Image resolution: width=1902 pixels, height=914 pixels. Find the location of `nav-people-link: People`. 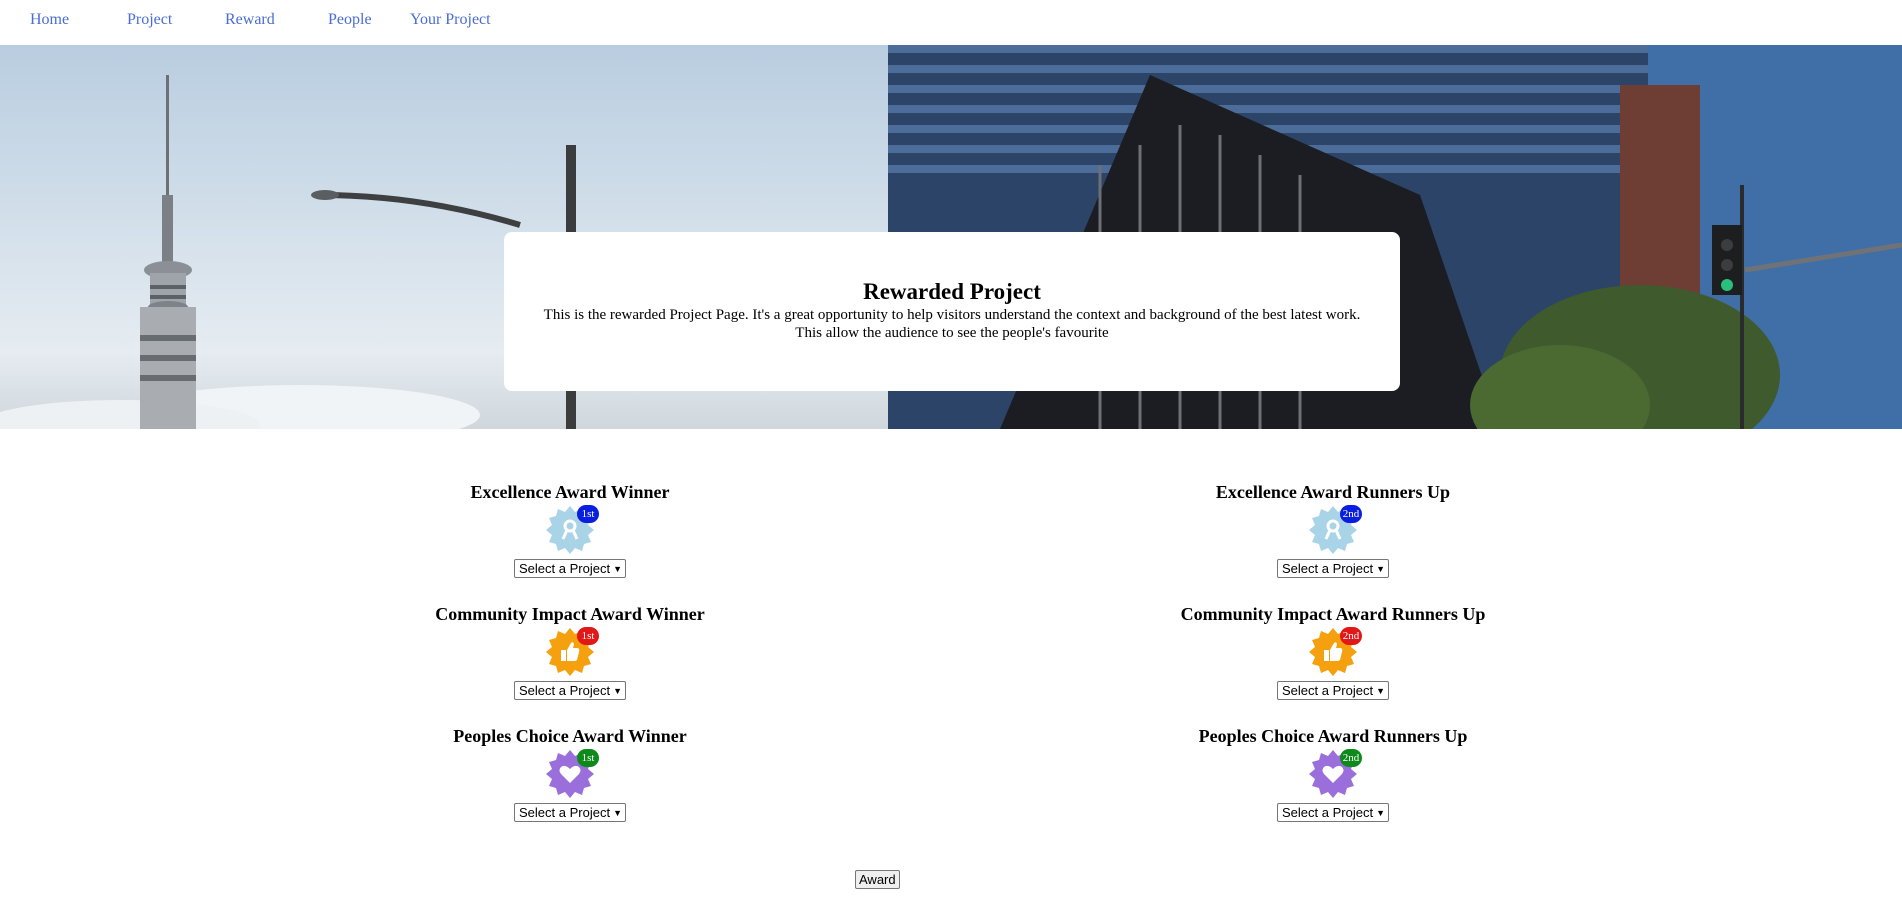

nav-people-link: People is located at coordinates (350, 20).